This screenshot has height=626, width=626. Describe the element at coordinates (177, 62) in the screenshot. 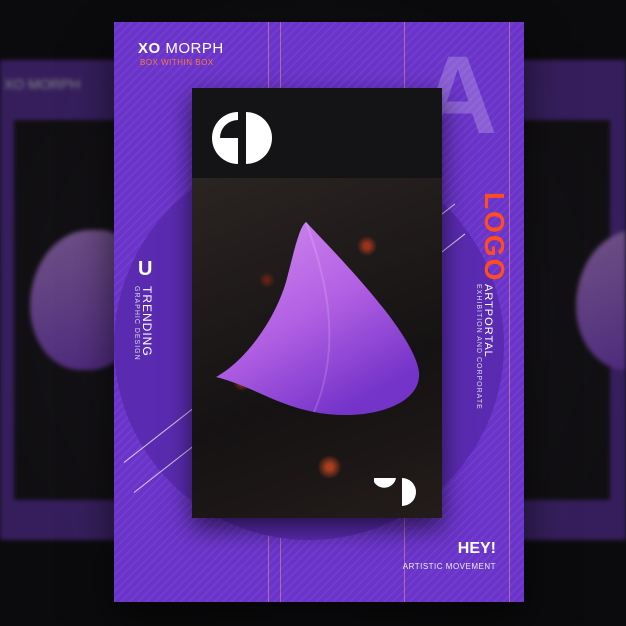

I see `poster-subtitle: BOX WITHIN BOX` at that location.